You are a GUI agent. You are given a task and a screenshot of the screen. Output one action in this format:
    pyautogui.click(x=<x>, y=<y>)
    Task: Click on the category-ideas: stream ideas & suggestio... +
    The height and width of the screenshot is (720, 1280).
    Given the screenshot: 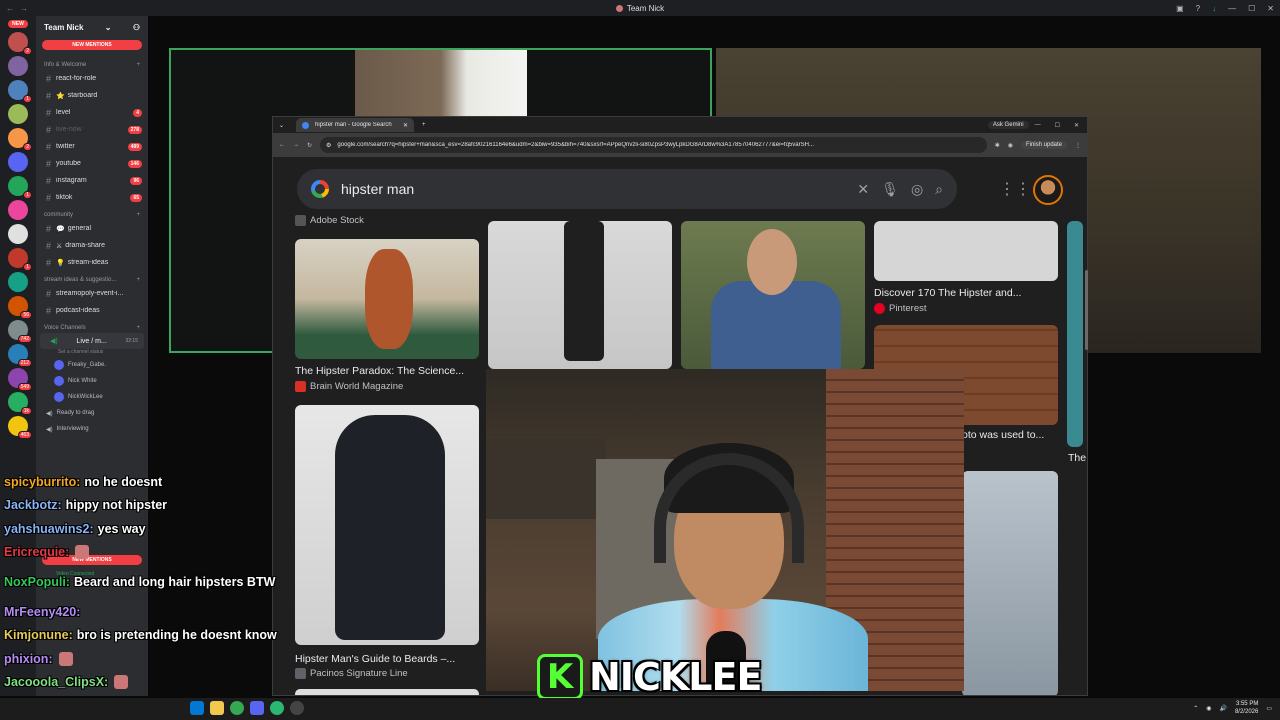 What is the action you would take?
    pyautogui.click(x=92, y=278)
    